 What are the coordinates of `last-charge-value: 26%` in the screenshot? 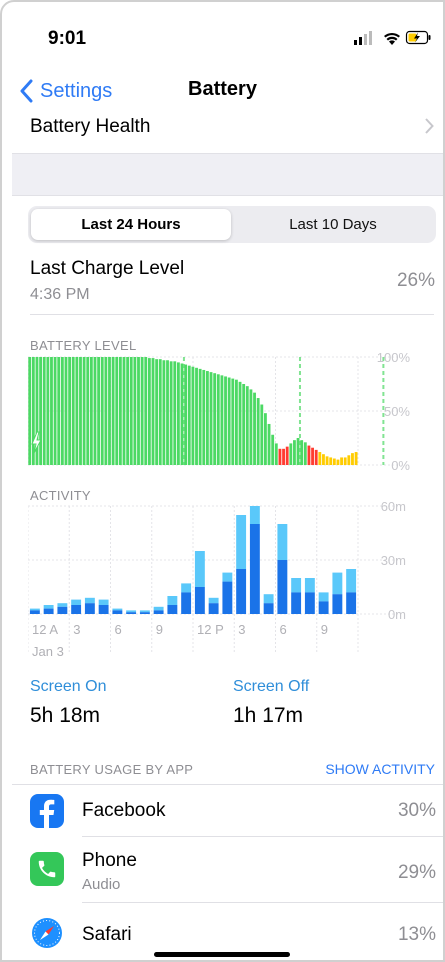 It's located at (415, 280).